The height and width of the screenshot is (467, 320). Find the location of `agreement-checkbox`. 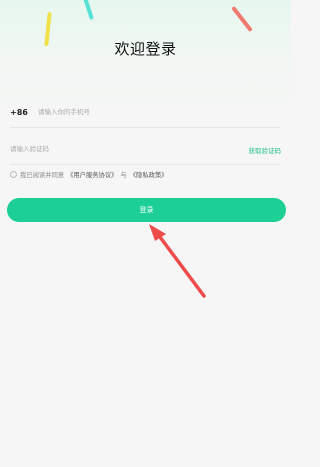

agreement-checkbox is located at coordinates (13, 174).